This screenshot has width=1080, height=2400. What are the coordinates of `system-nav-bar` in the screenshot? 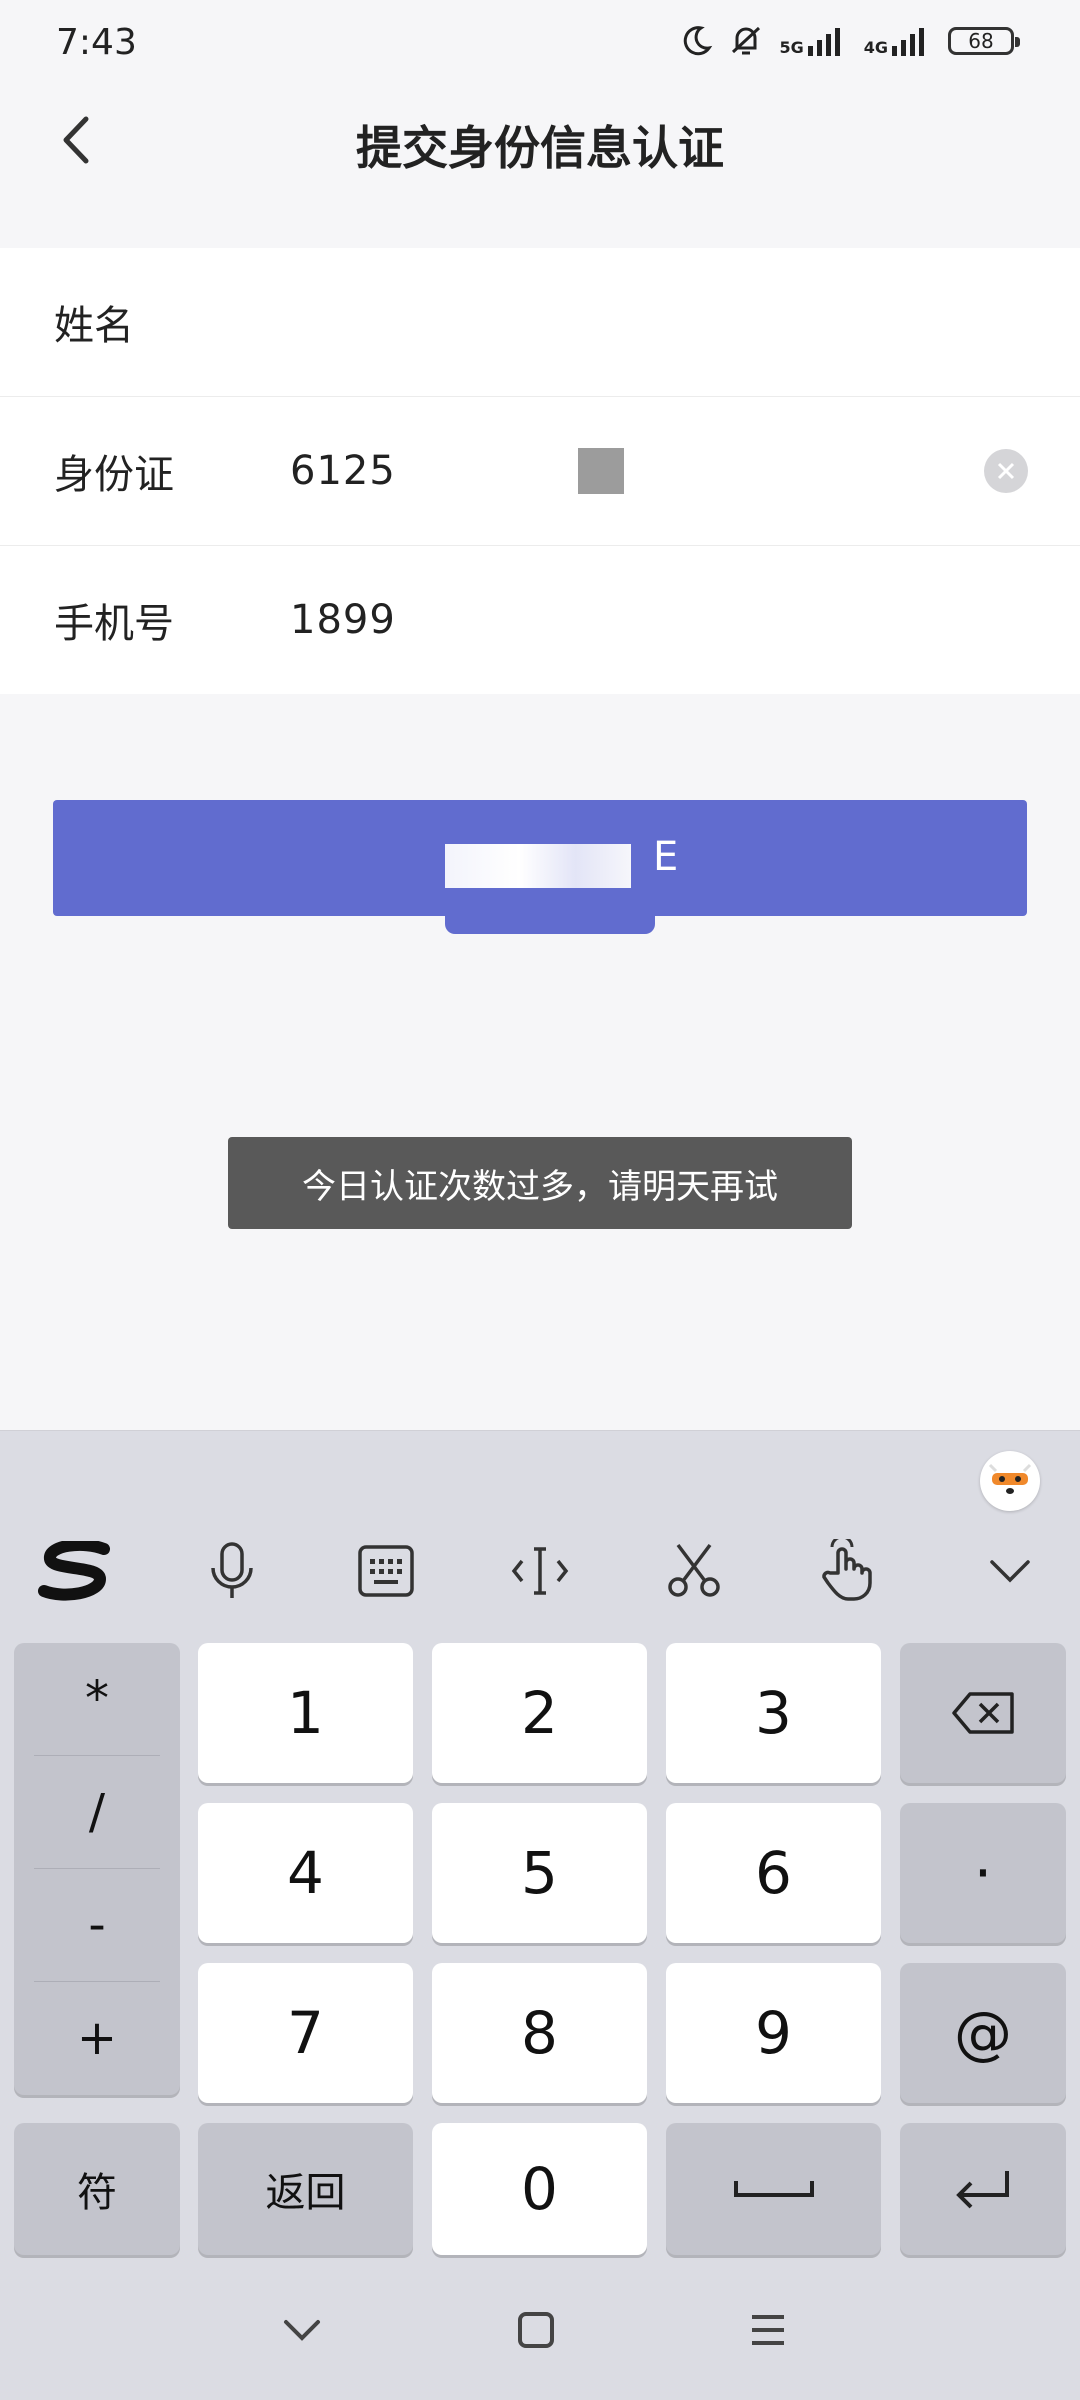 It's located at (540, 2335).